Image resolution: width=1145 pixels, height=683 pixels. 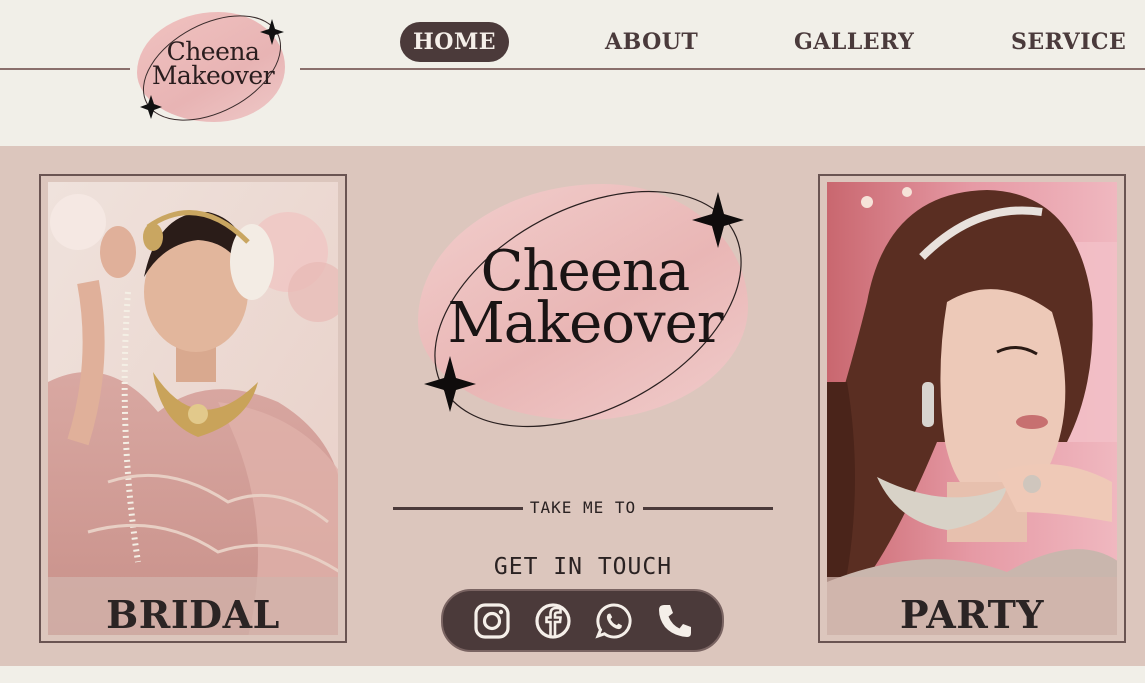 I want to click on hero-logo-line-2: Makeover, so click(x=585, y=323).